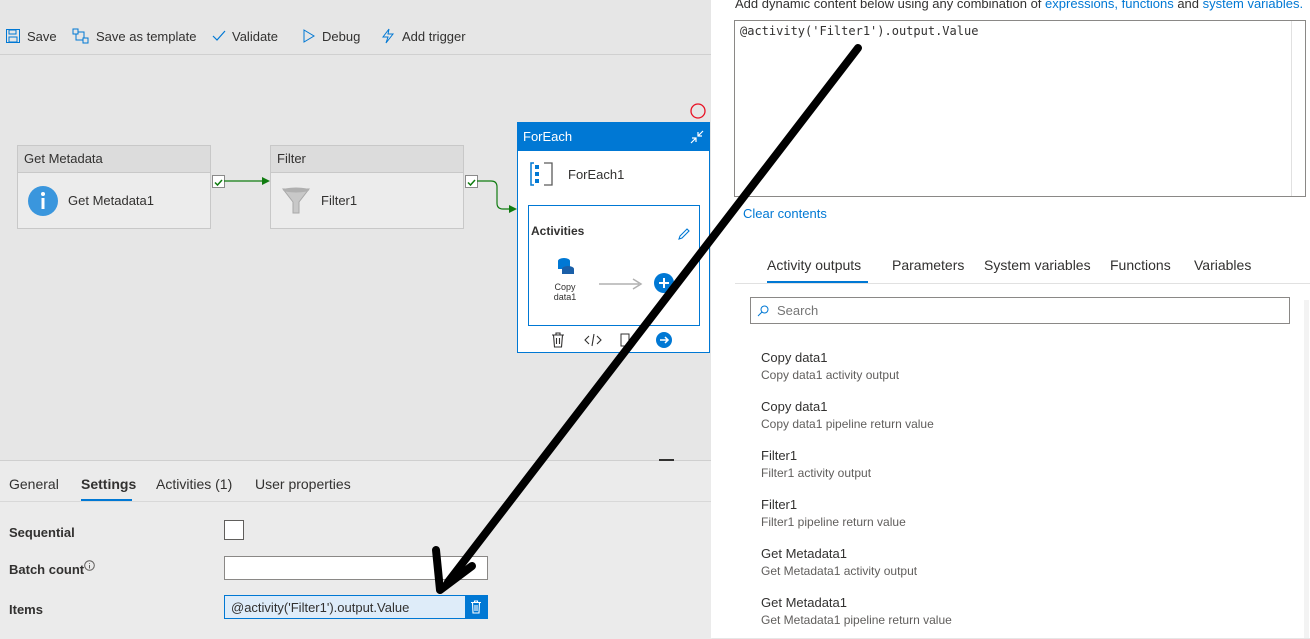 The width and height of the screenshot is (1310, 639). What do you see at coordinates (255, 36) in the screenshot?
I see `validate-label: Validate` at bounding box center [255, 36].